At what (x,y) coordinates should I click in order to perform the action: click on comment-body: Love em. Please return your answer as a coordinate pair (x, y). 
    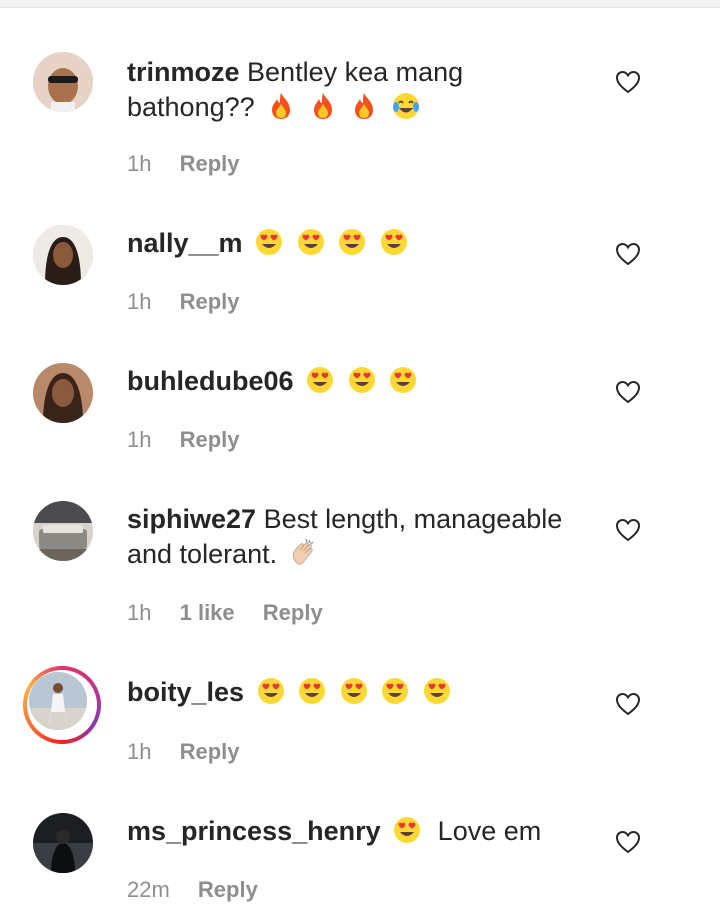
    Looking at the image, I should click on (489, 831).